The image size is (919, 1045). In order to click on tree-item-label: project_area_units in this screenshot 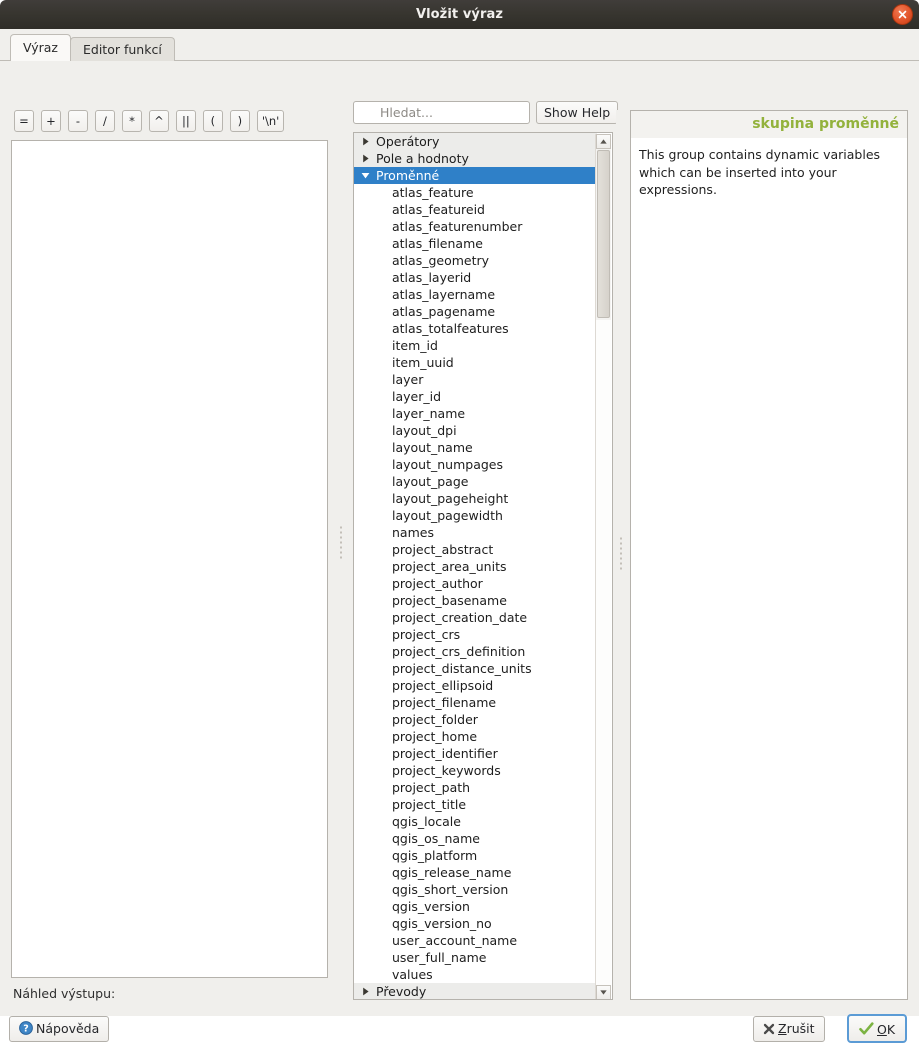, I will do `click(449, 566)`.